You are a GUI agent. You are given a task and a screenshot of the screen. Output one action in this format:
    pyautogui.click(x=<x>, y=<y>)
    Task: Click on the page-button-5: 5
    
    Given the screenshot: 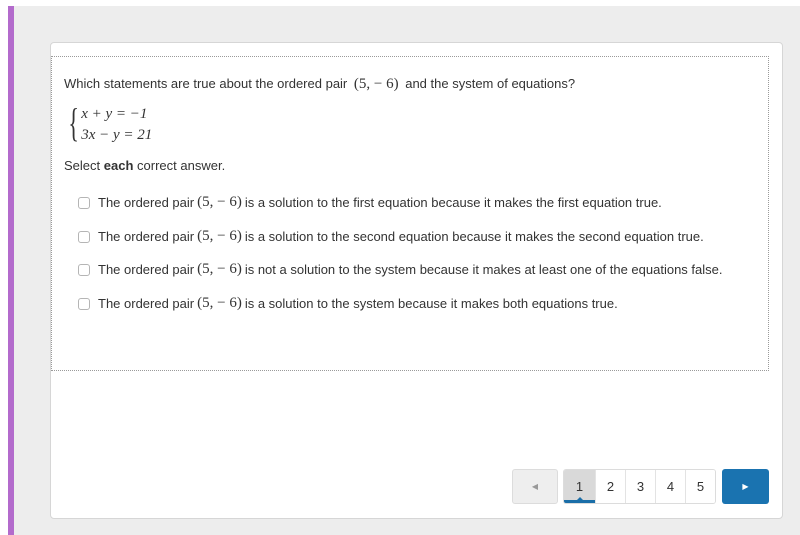 What is the action you would take?
    pyautogui.click(x=700, y=486)
    